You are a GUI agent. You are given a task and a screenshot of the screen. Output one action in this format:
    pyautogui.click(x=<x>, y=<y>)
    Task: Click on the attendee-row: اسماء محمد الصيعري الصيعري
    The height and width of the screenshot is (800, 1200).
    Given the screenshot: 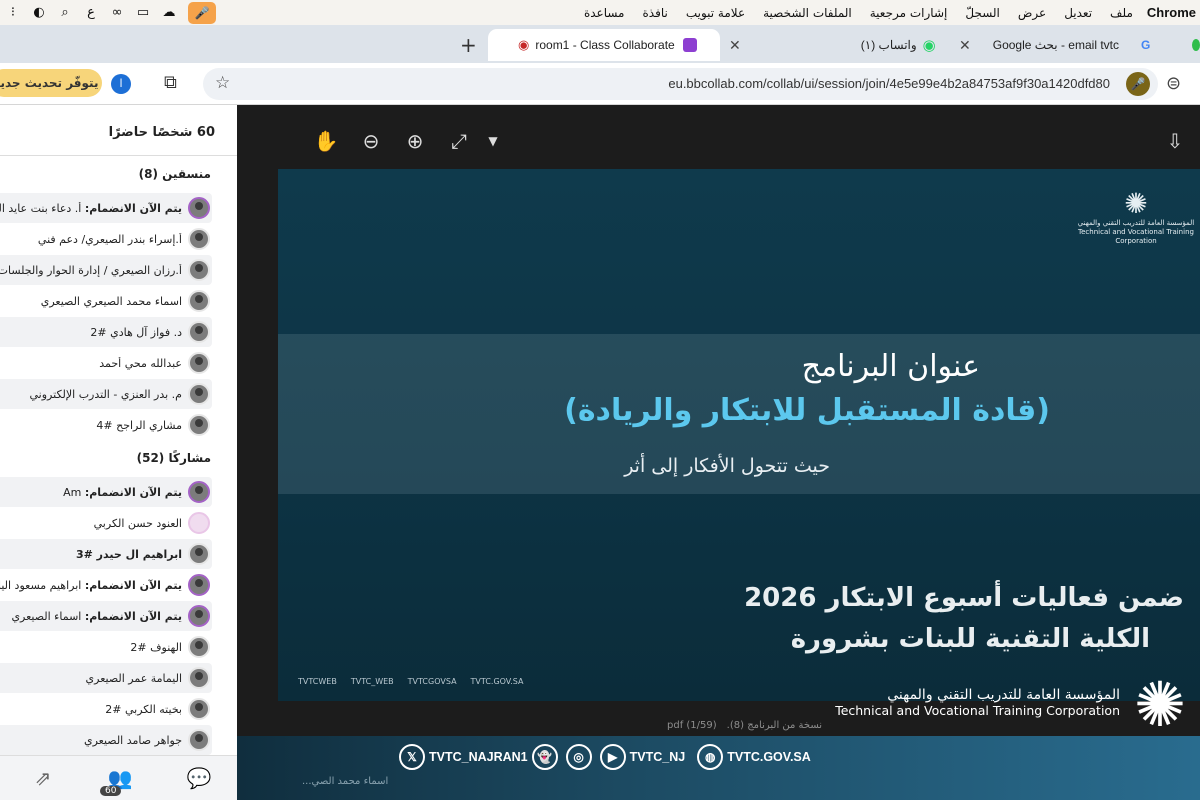 What is the action you would take?
    pyautogui.click(x=106, y=301)
    